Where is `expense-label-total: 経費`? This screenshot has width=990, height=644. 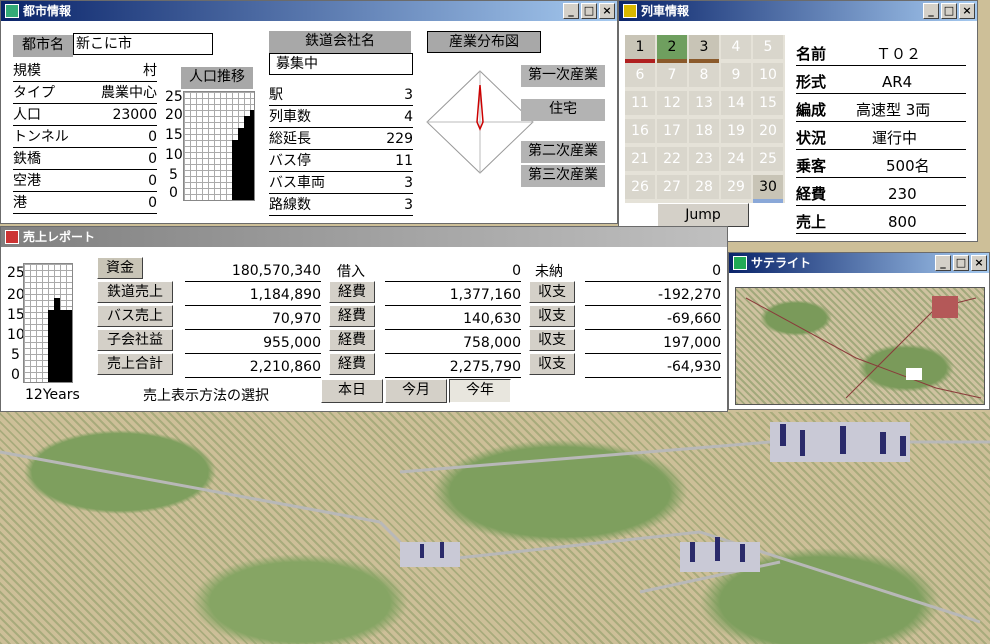 expense-label-total: 経費 is located at coordinates (352, 364).